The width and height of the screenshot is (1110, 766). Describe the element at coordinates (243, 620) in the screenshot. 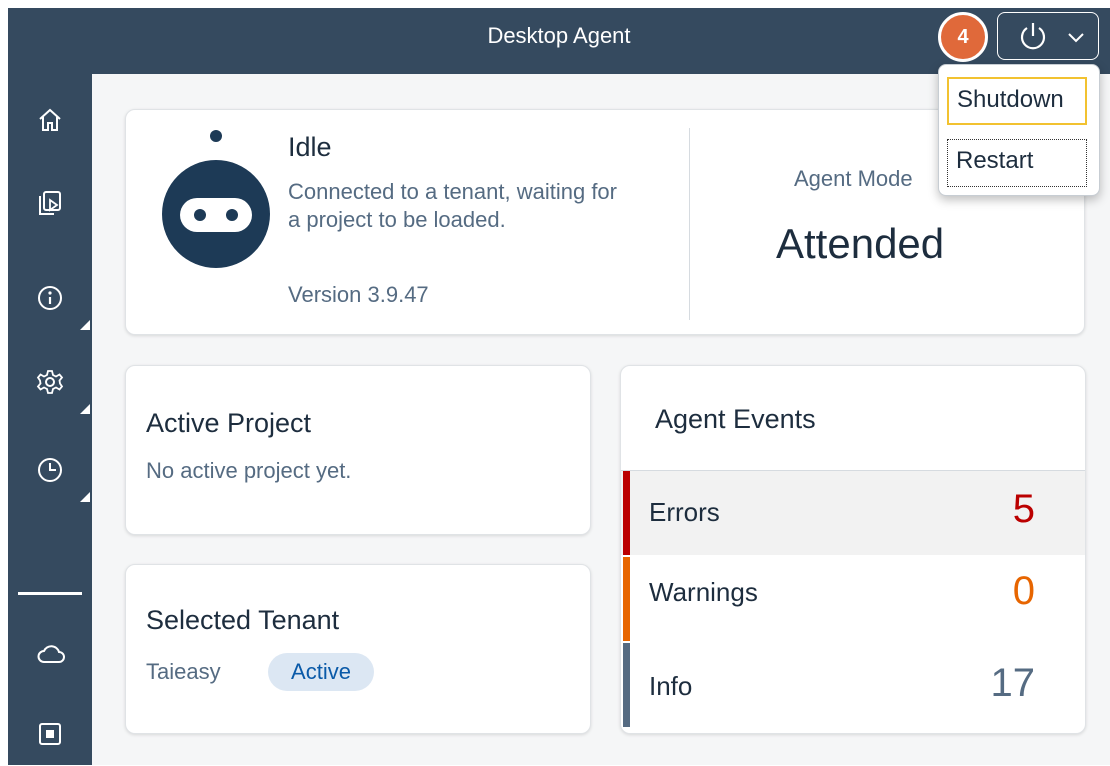

I see `selected-tenant-title: Selected Tenant` at that location.